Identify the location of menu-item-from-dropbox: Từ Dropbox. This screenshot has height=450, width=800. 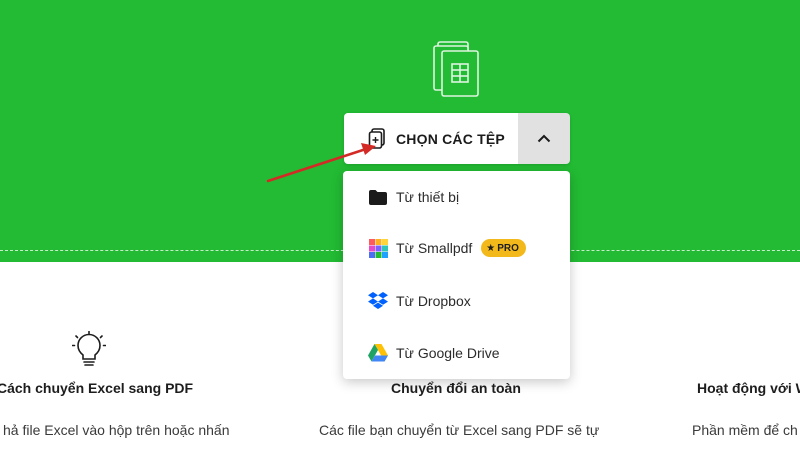
(456, 301).